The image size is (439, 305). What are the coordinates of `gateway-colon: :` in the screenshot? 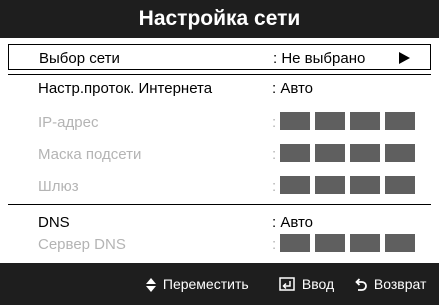 It's located at (274, 186).